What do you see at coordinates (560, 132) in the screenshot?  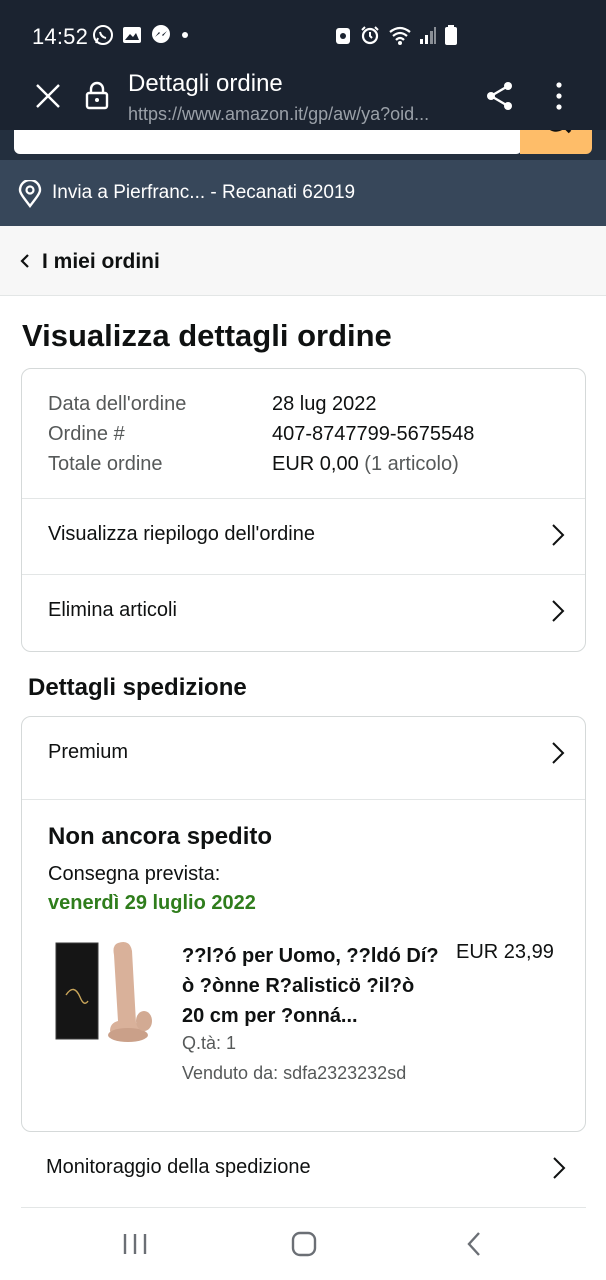 I see `search-icon` at bounding box center [560, 132].